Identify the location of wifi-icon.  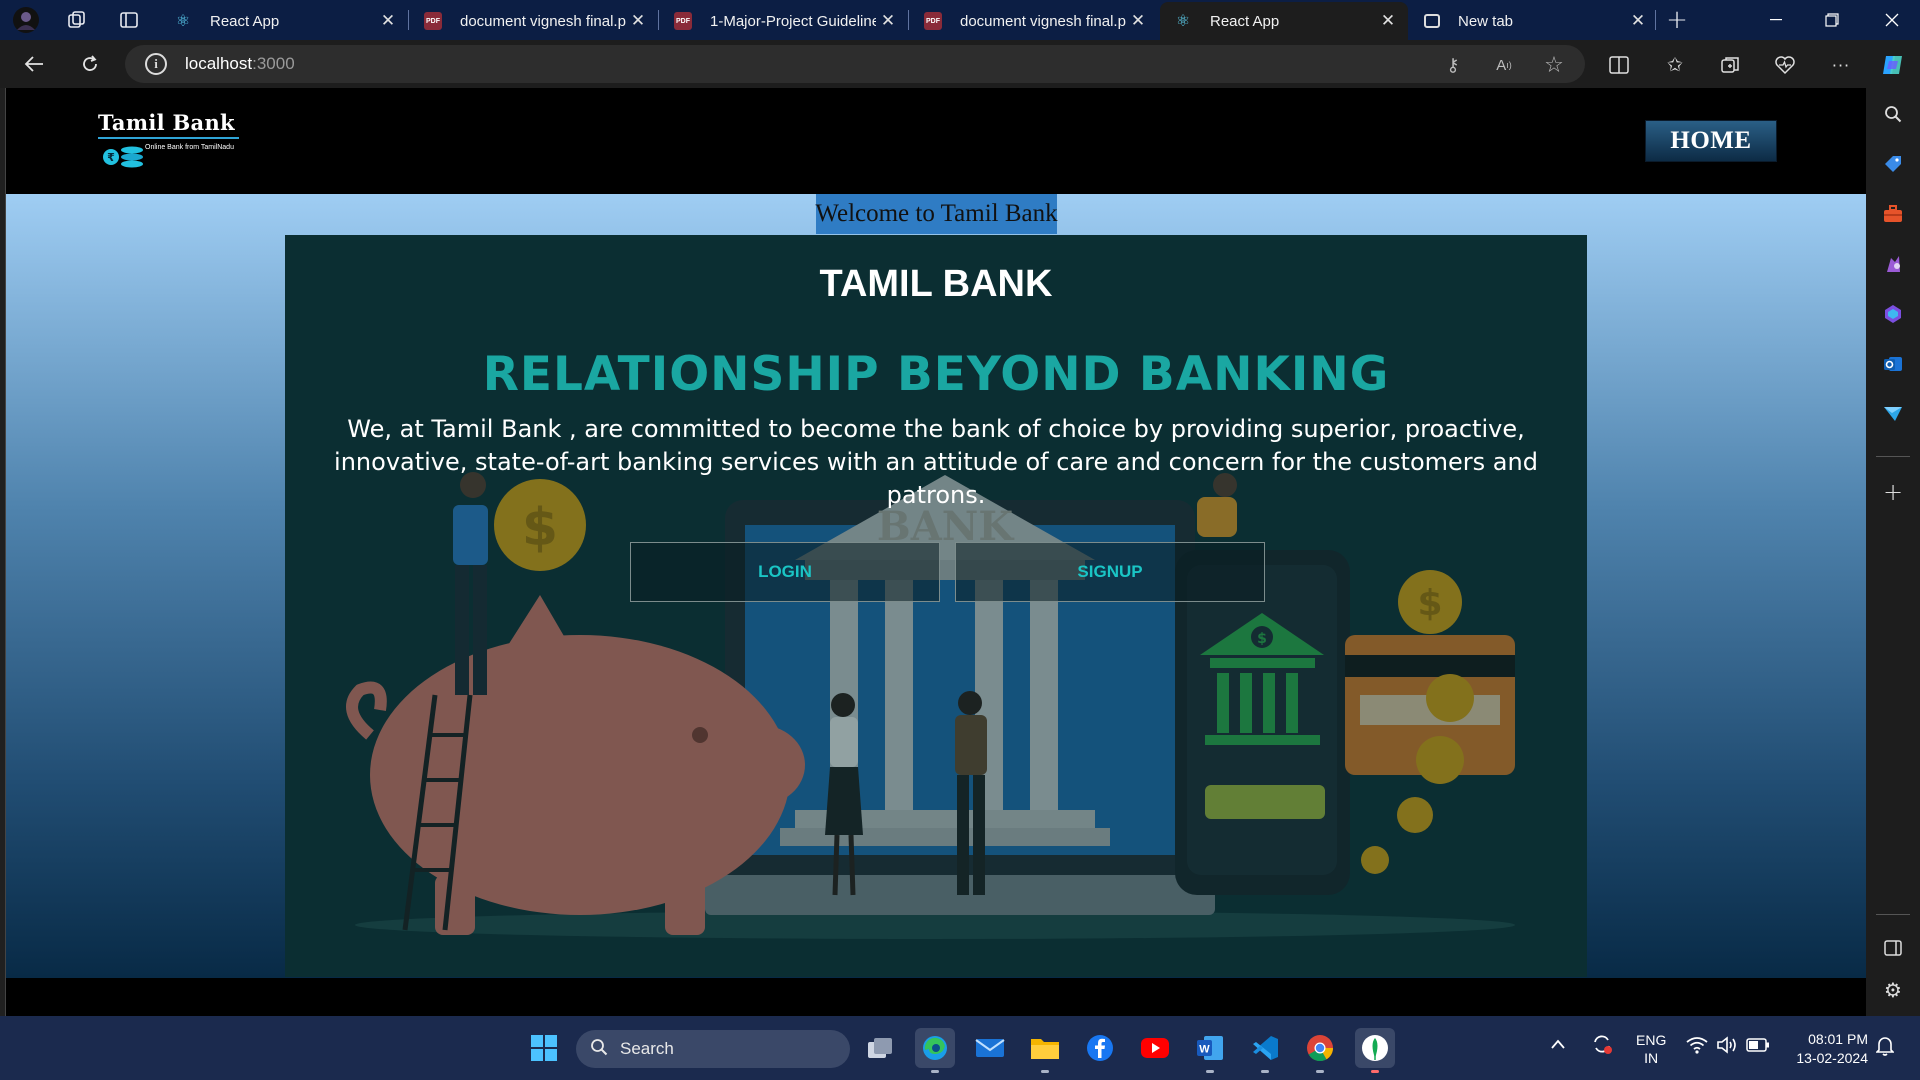
(1697, 1047).